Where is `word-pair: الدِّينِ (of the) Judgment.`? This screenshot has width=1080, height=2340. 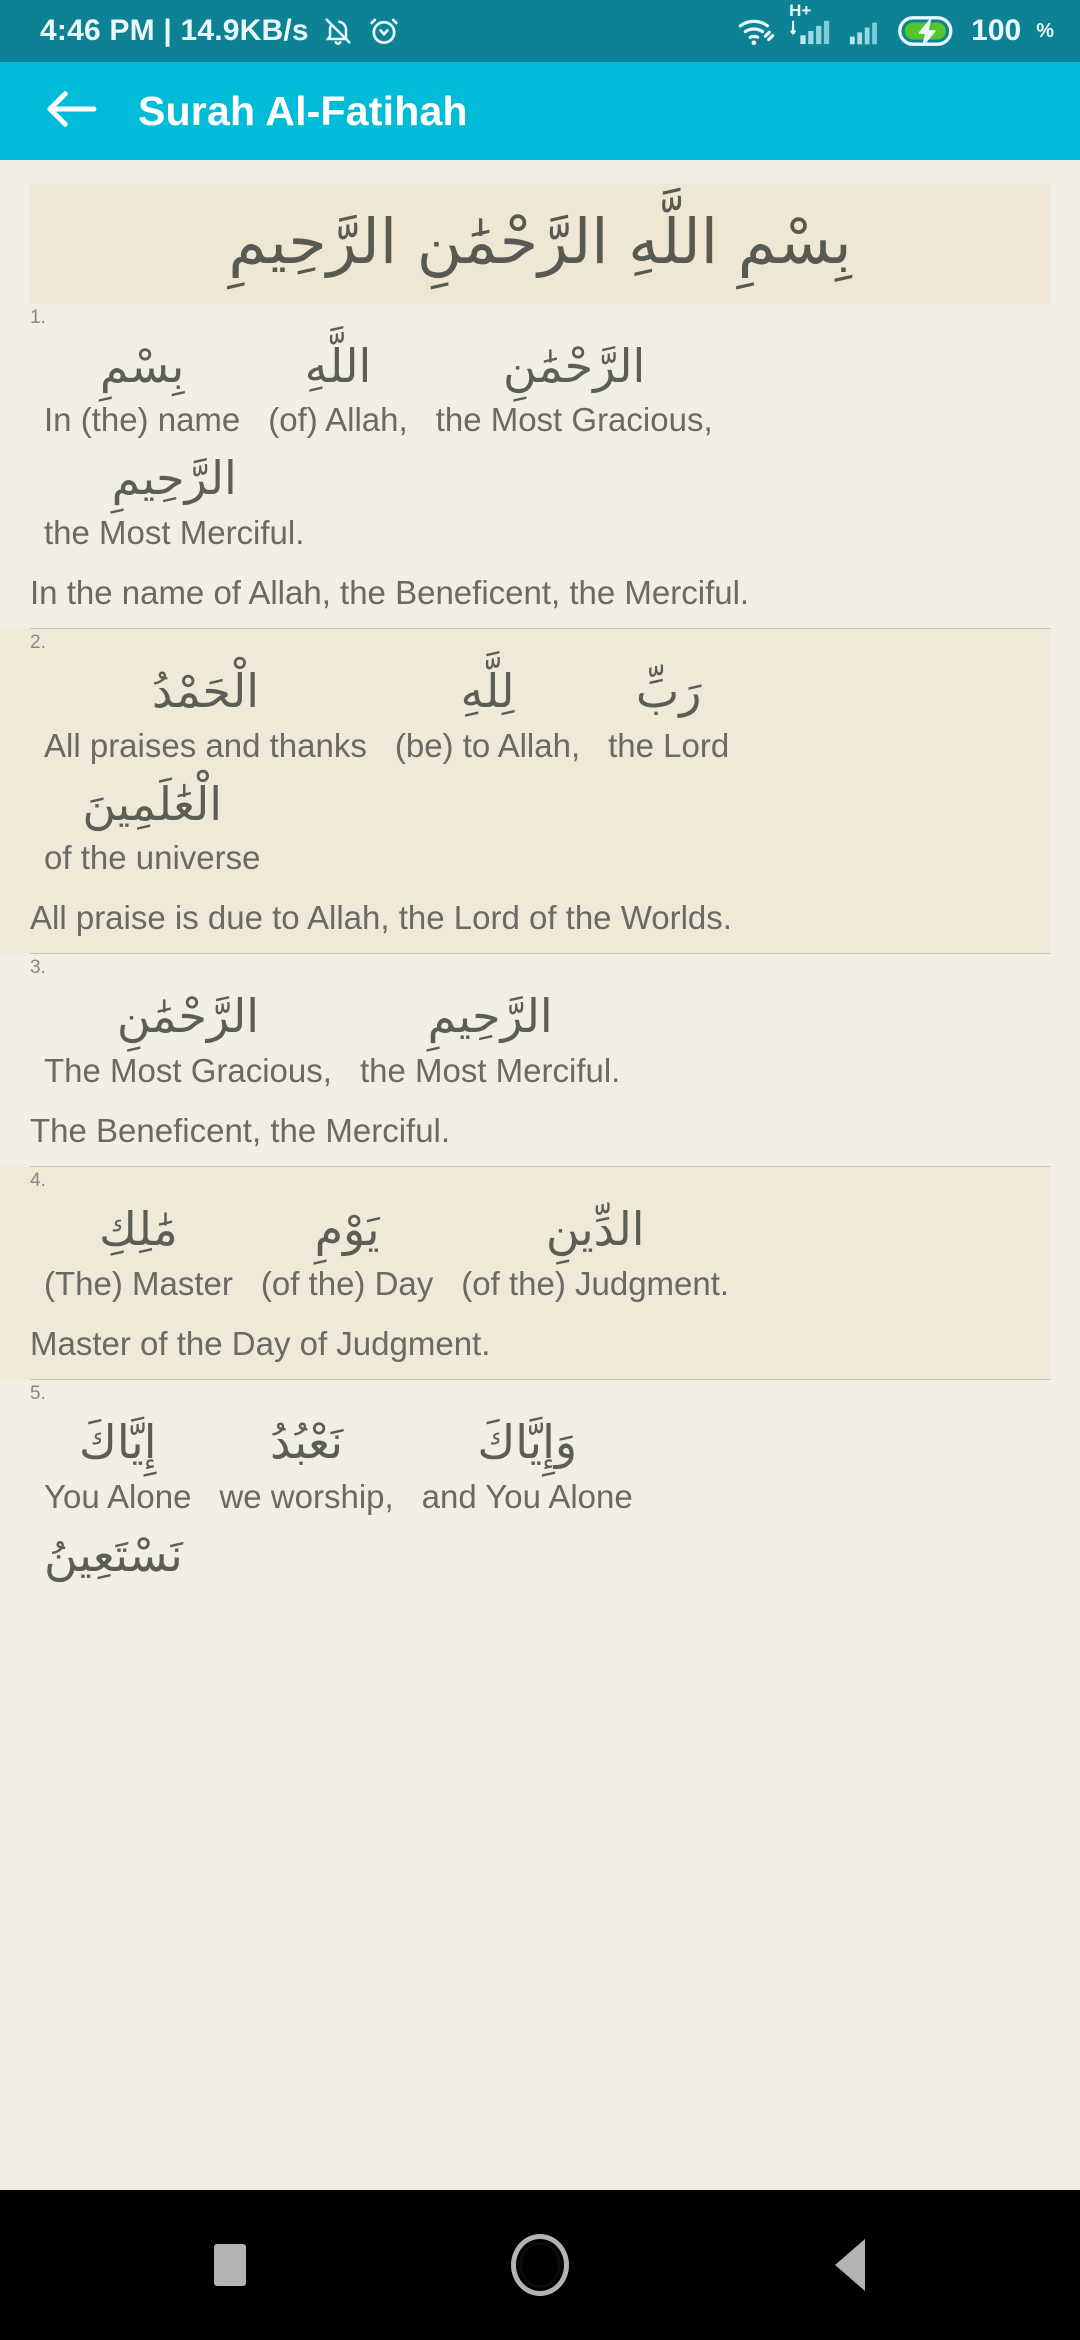 word-pair: الدِّينِ (of the) Judgment. is located at coordinates (595, 1249).